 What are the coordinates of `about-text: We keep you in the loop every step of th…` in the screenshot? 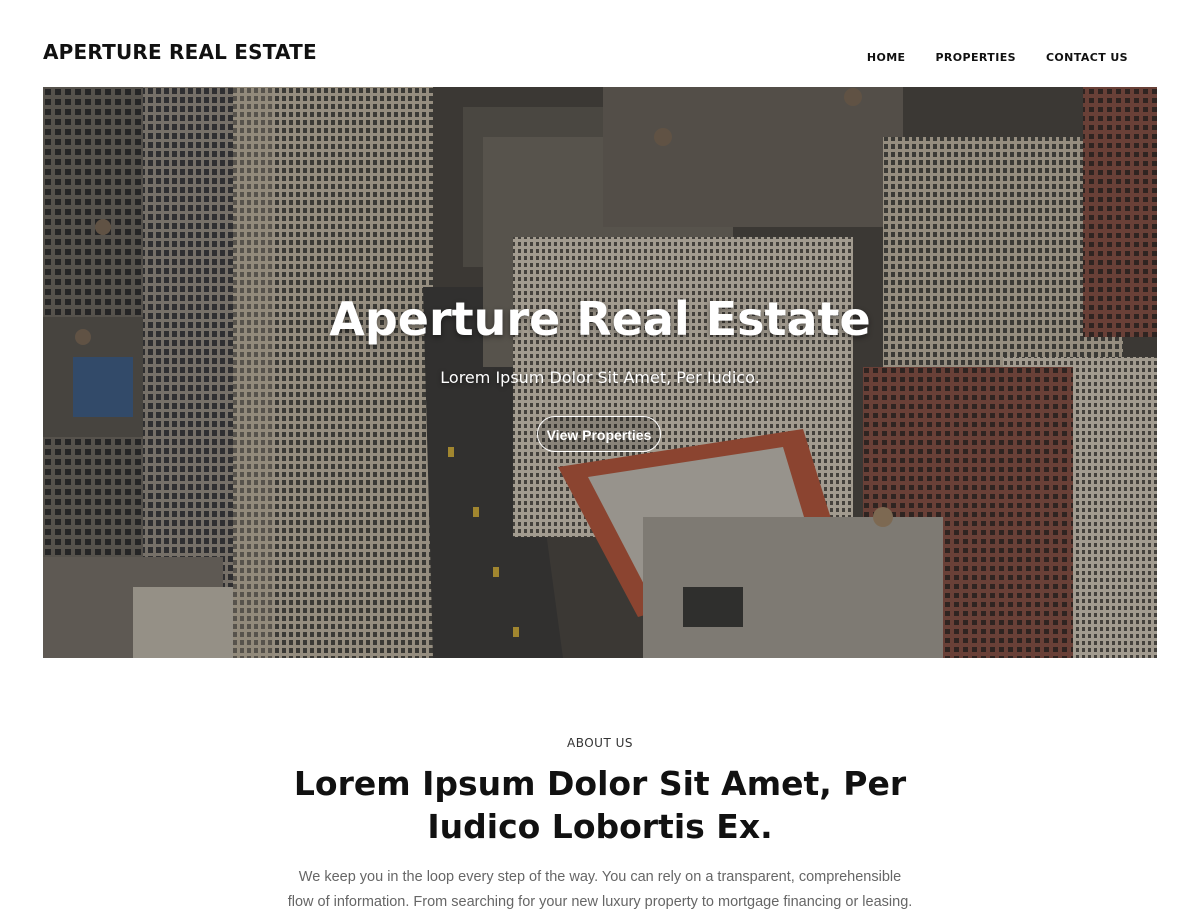 It's located at (600, 889).